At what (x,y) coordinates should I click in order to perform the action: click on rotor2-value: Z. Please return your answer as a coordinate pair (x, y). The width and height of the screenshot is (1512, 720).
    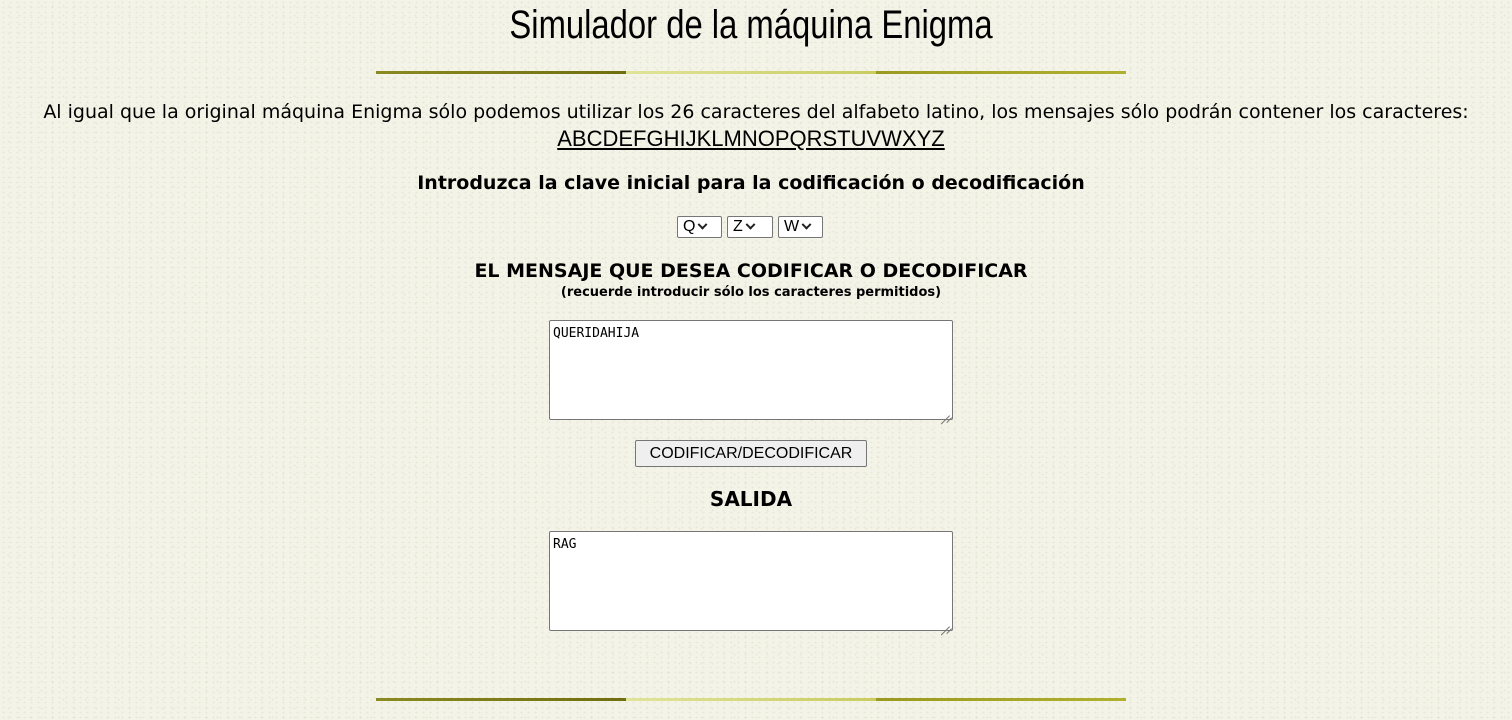
    Looking at the image, I should click on (738, 226).